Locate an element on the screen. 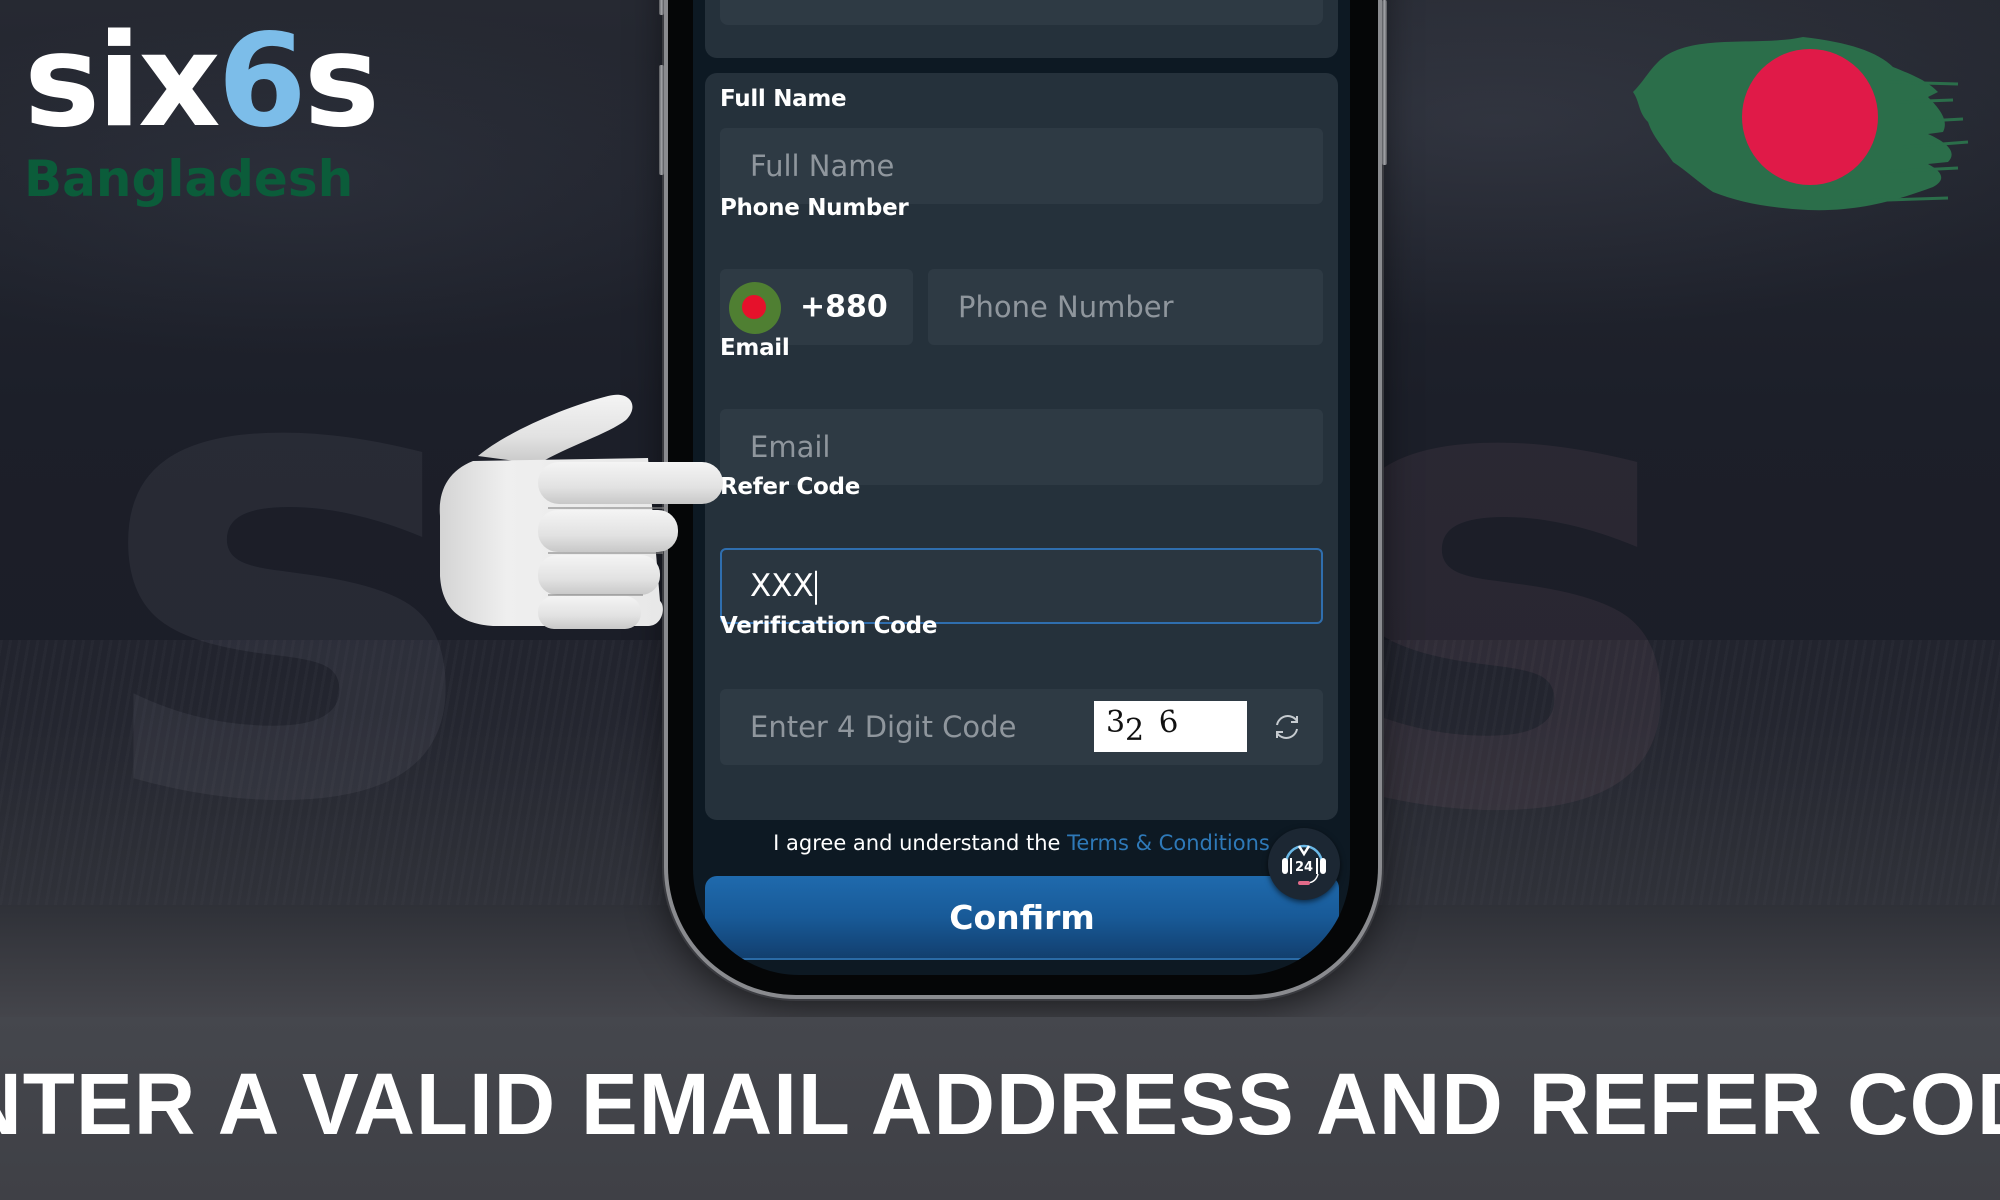  email-label: Email is located at coordinates (755, 348).